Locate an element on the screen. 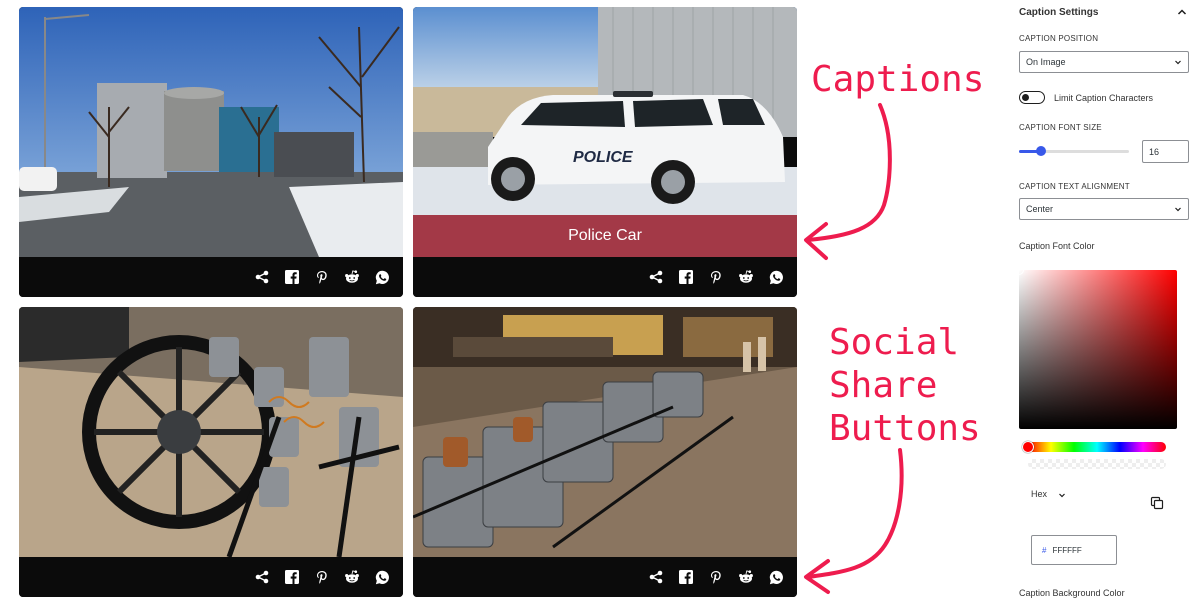 The image size is (1200, 602). text-alignment-label: CAPTION TEXT ALIGNMENT is located at coordinates (1074, 186).